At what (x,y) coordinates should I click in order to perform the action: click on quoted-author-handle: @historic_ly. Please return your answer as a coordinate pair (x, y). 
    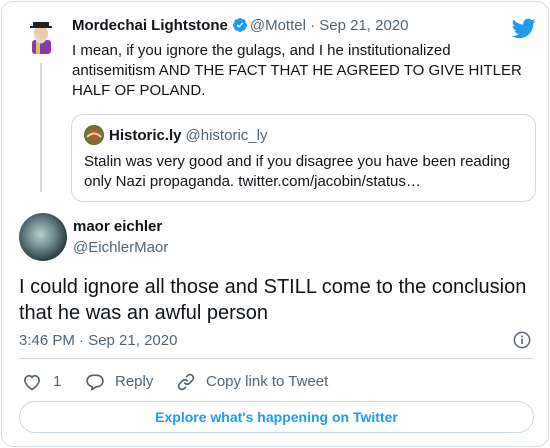
    Looking at the image, I should click on (226, 135).